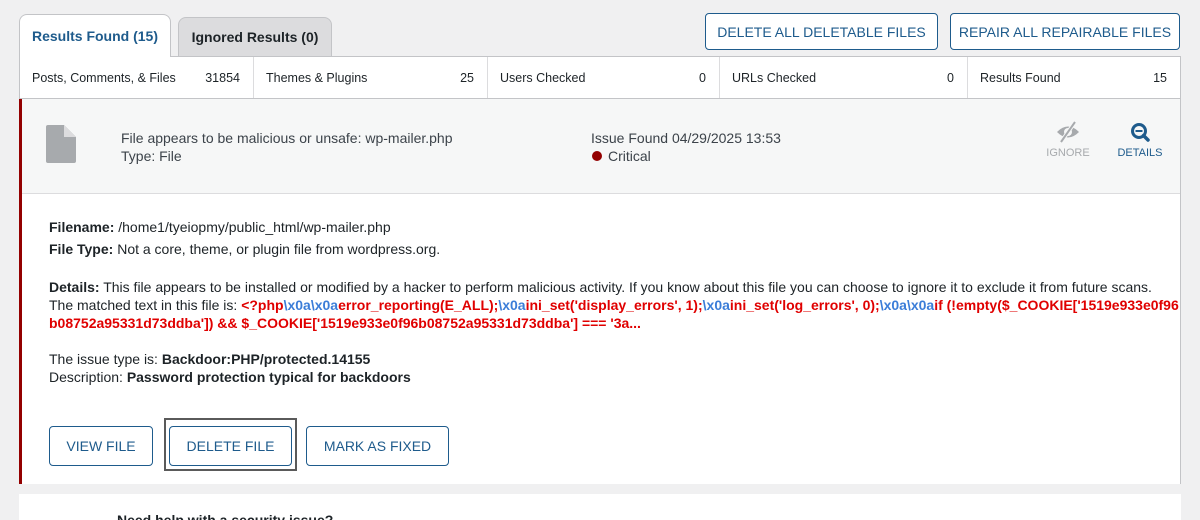  What do you see at coordinates (686, 138) in the screenshot?
I see `issue-found-date: Issue Found 04/29/2025 13:53` at bounding box center [686, 138].